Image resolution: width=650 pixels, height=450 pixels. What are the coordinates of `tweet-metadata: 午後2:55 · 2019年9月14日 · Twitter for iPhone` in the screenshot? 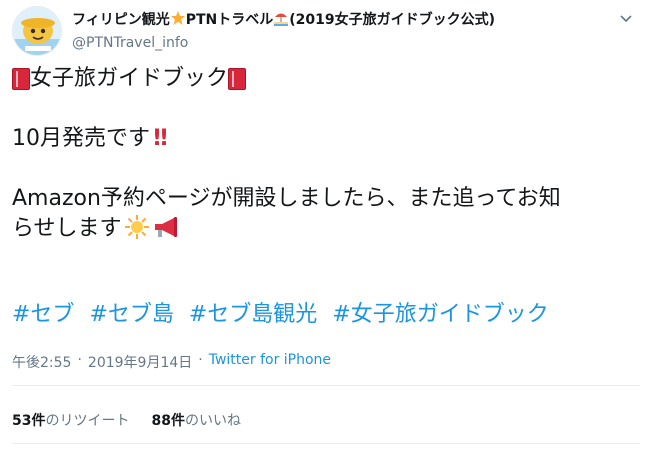 It's located at (171, 362).